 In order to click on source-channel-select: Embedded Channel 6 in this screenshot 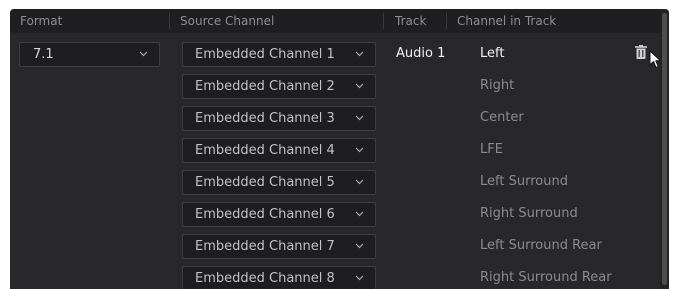, I will do `click(279, 214)`.